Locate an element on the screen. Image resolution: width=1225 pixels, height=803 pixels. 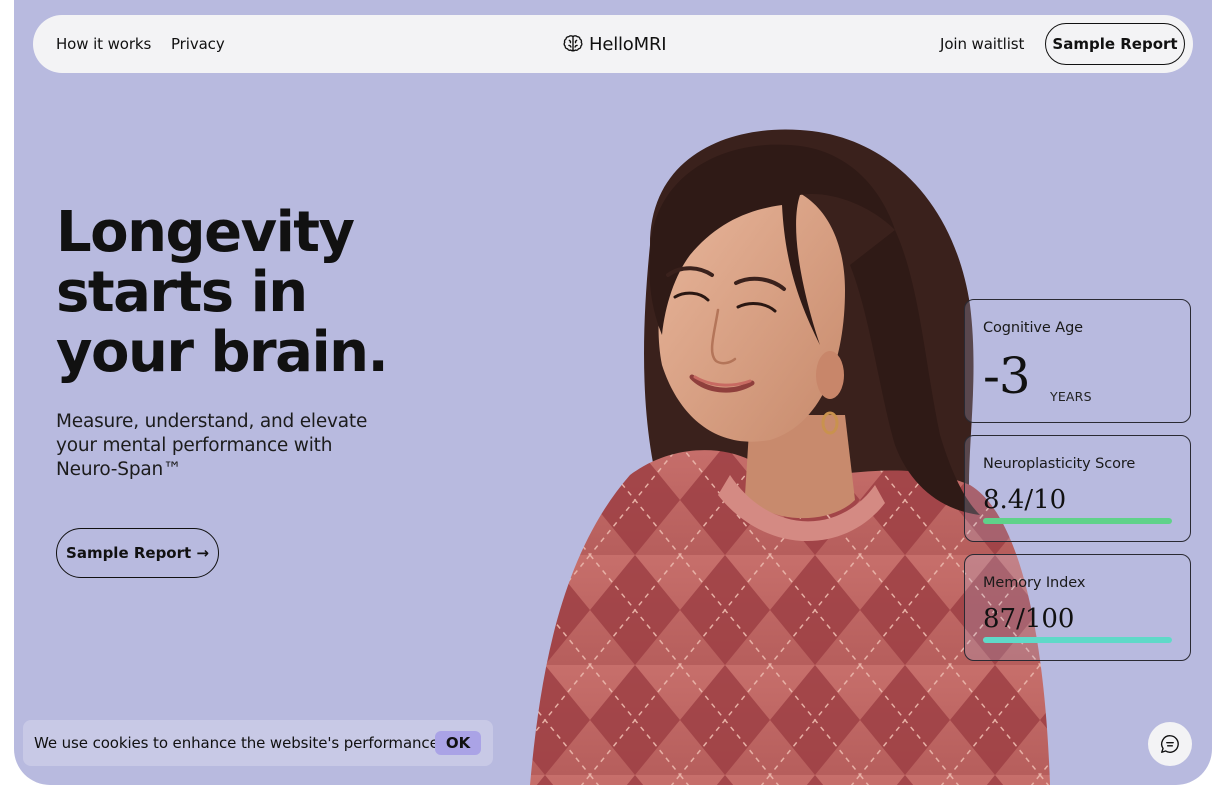
nav-link-privacy: Privacy is located at coordinates (198, 44).